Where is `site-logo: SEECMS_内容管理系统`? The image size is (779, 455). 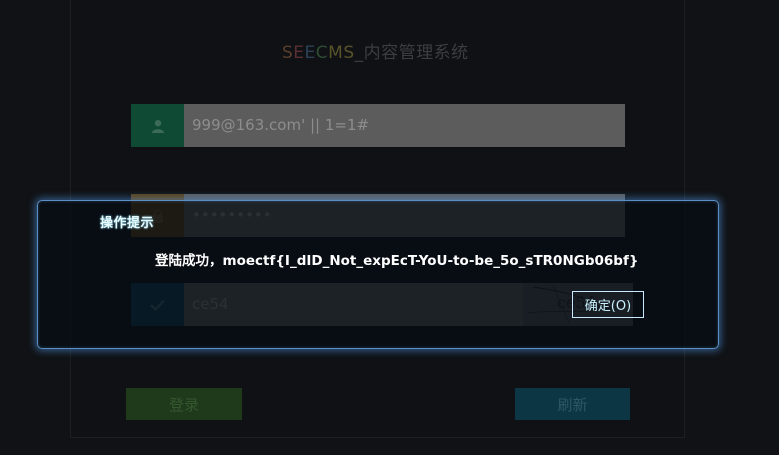 site-logo: SEECMS_内容管理系统 is located at coordinates (375, 53).